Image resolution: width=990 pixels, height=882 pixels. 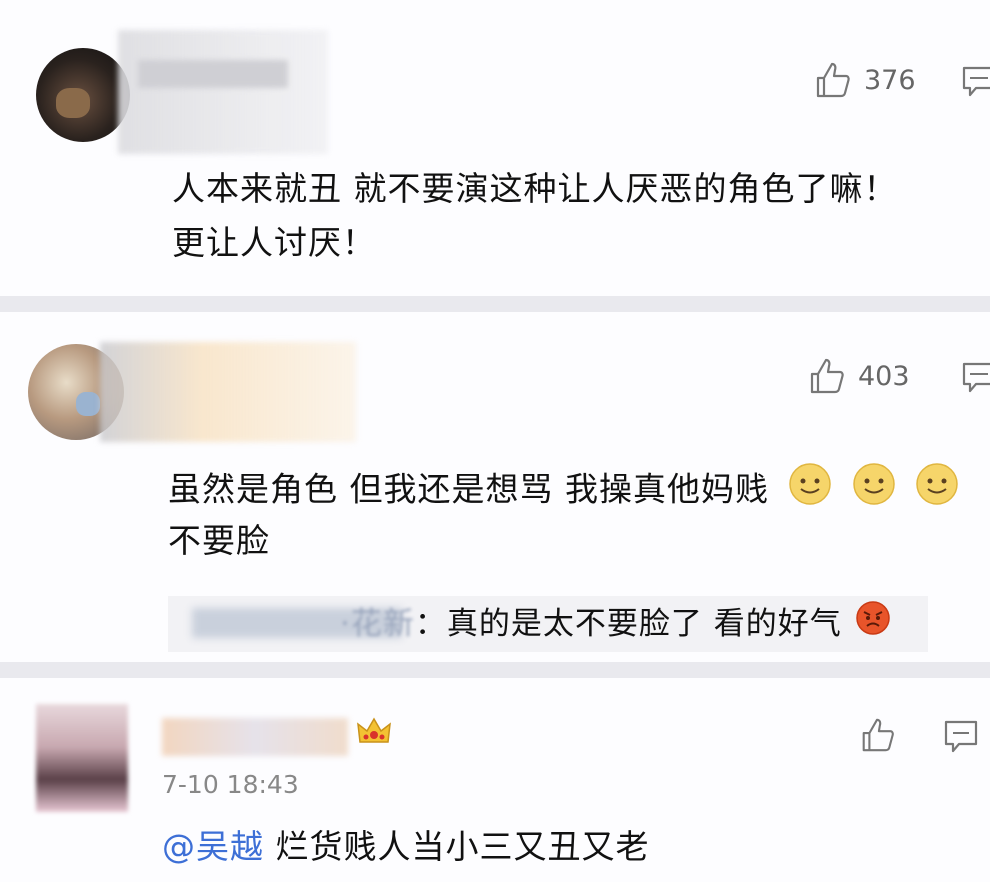 I want to click on comment-text-line: 人本来就丑 就不要演这种让人厌恶的角色了嘛！, so click(x=535, y=188).